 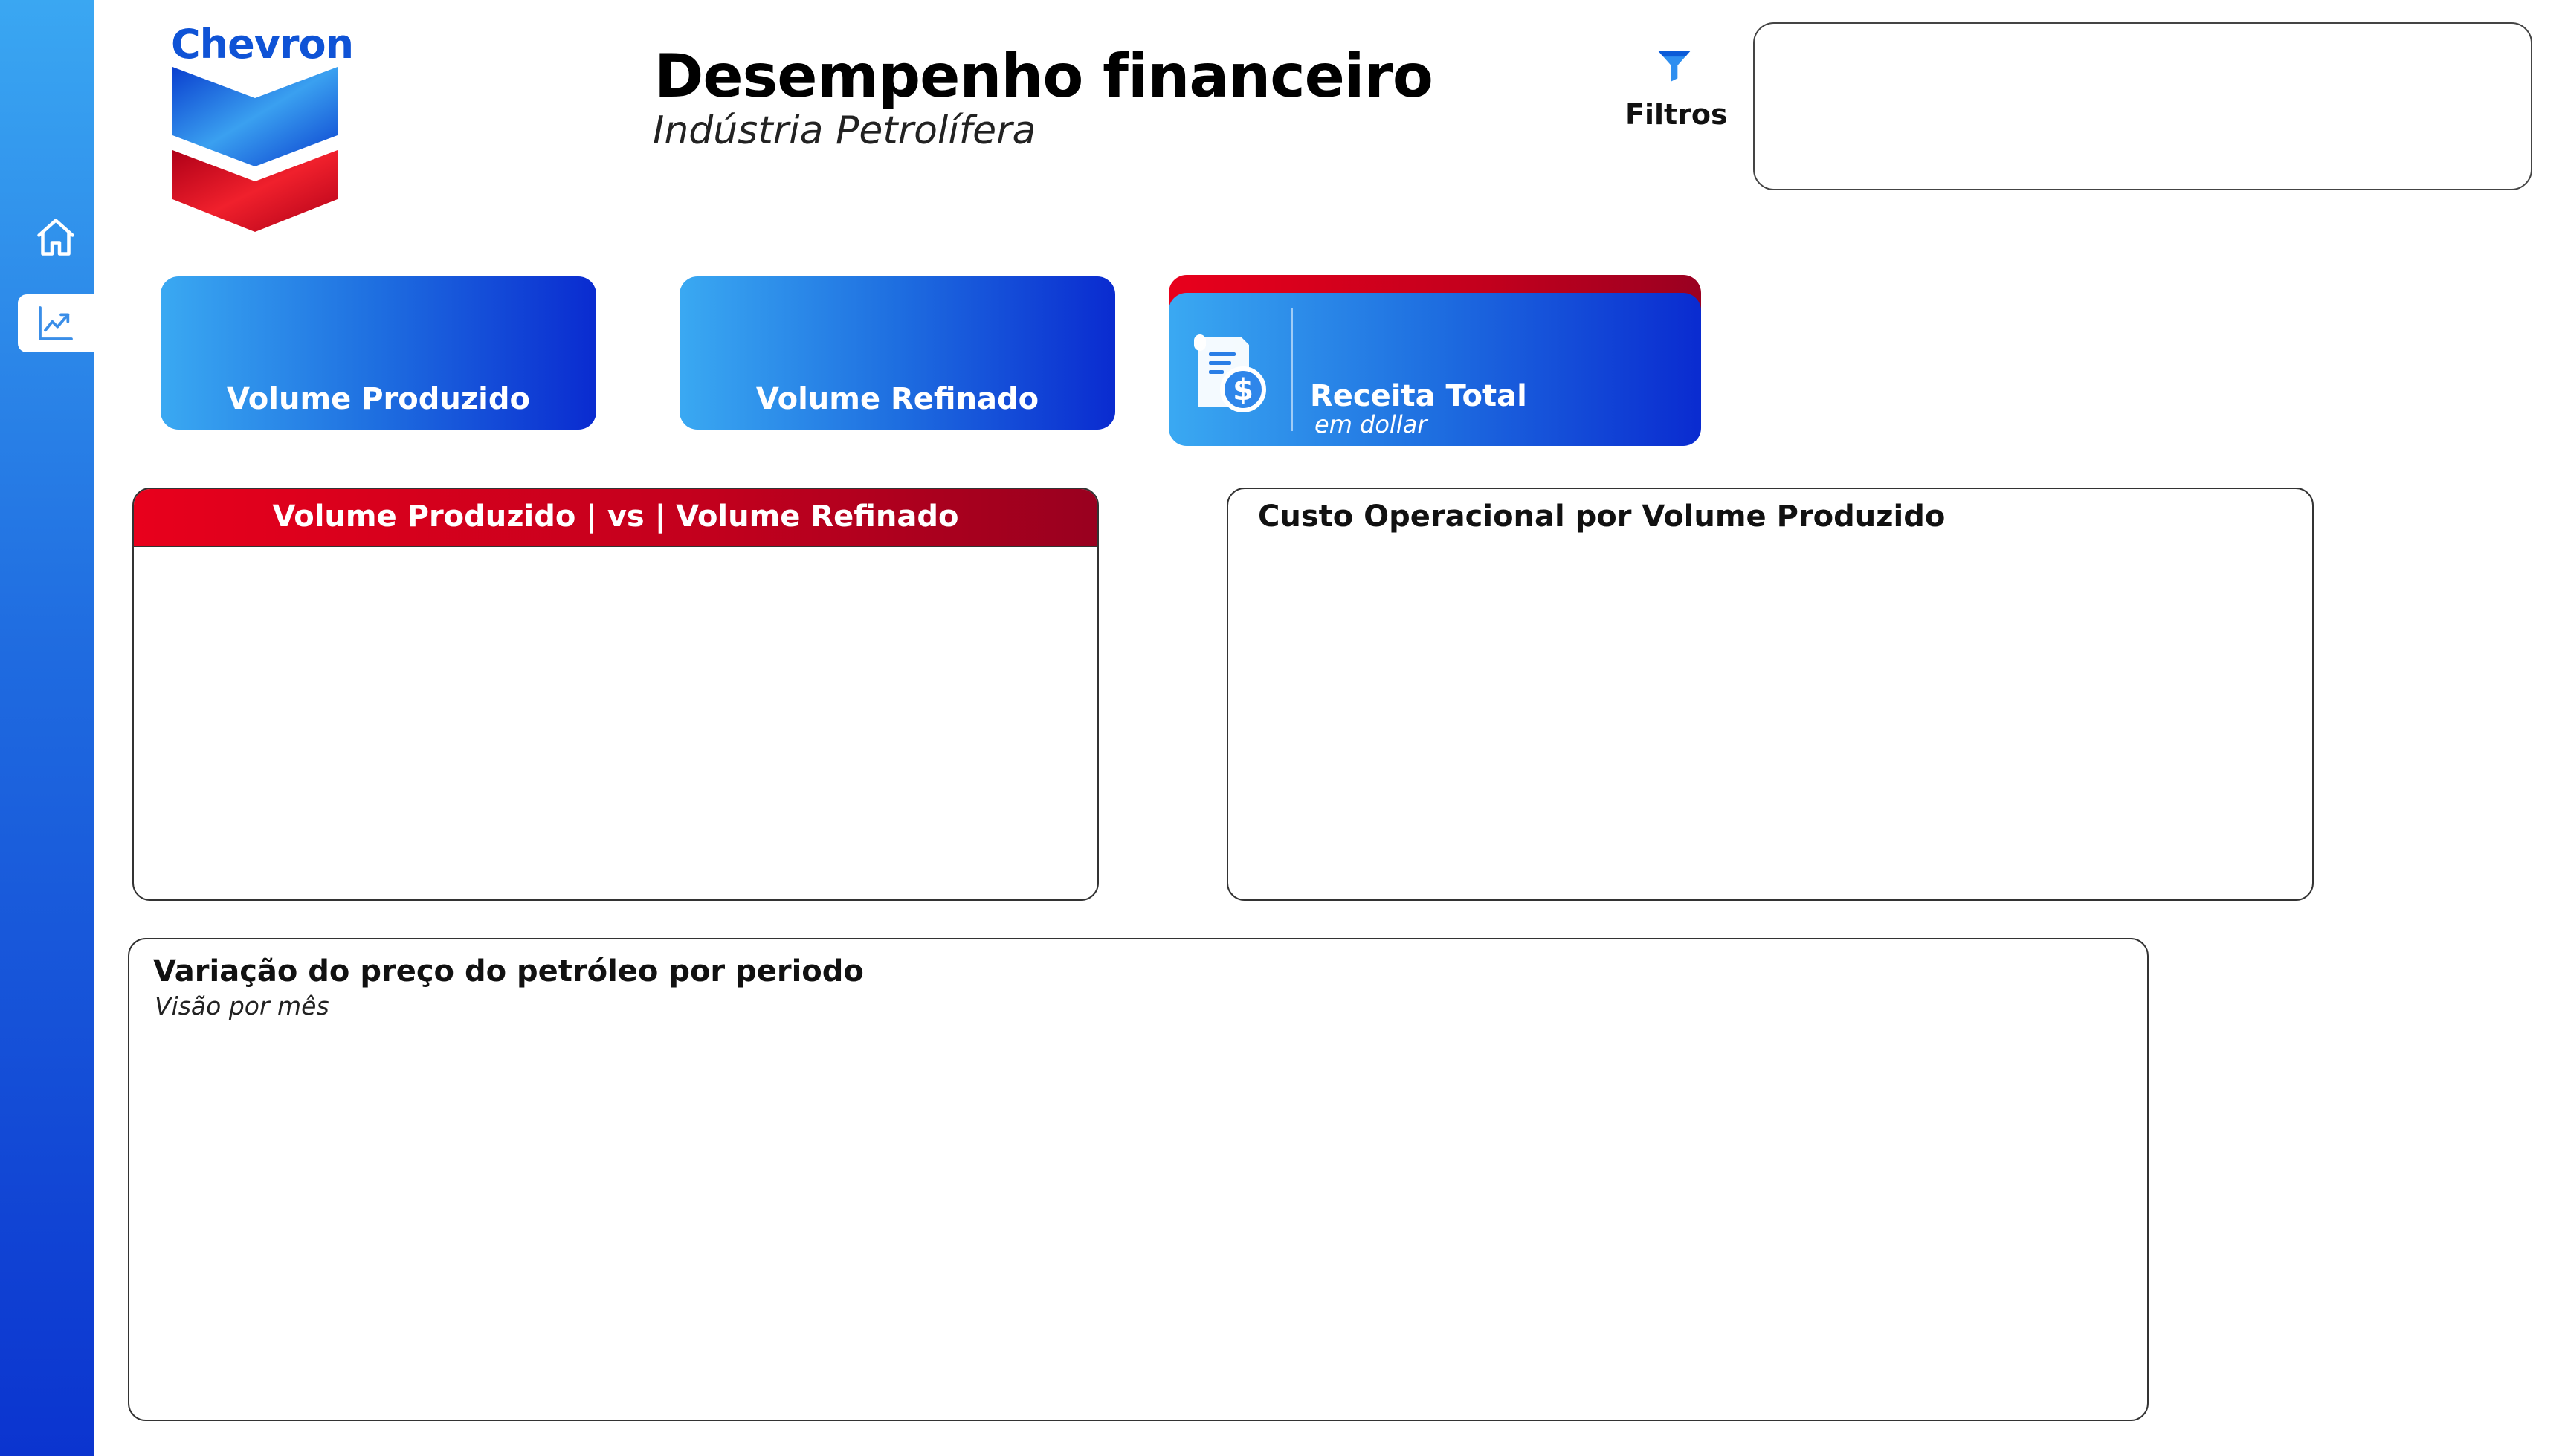 What do you see at coordinates (1370, 425) in the screenshot?
I see `kpi-sublabel: em dollar` at bounding box center [1370, 425].